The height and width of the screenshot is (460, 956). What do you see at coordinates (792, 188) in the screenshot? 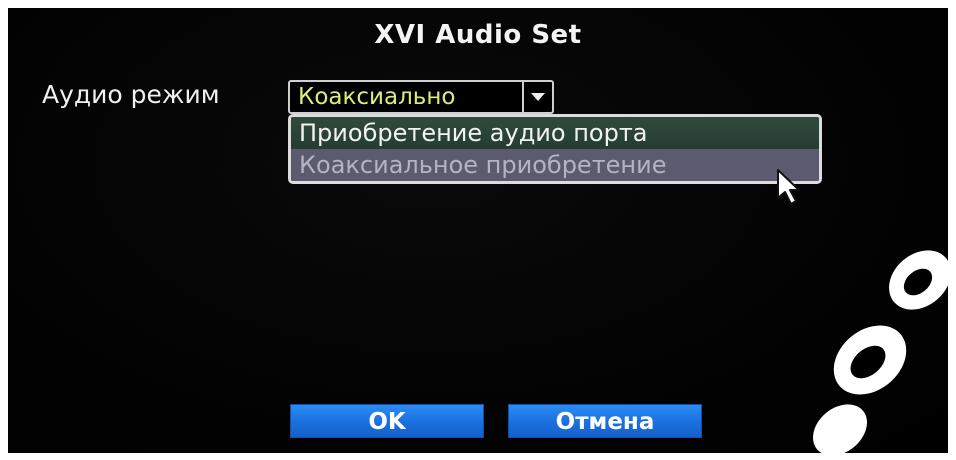
I see `mouse-pointer-icon` at bounding box center [792, 188].